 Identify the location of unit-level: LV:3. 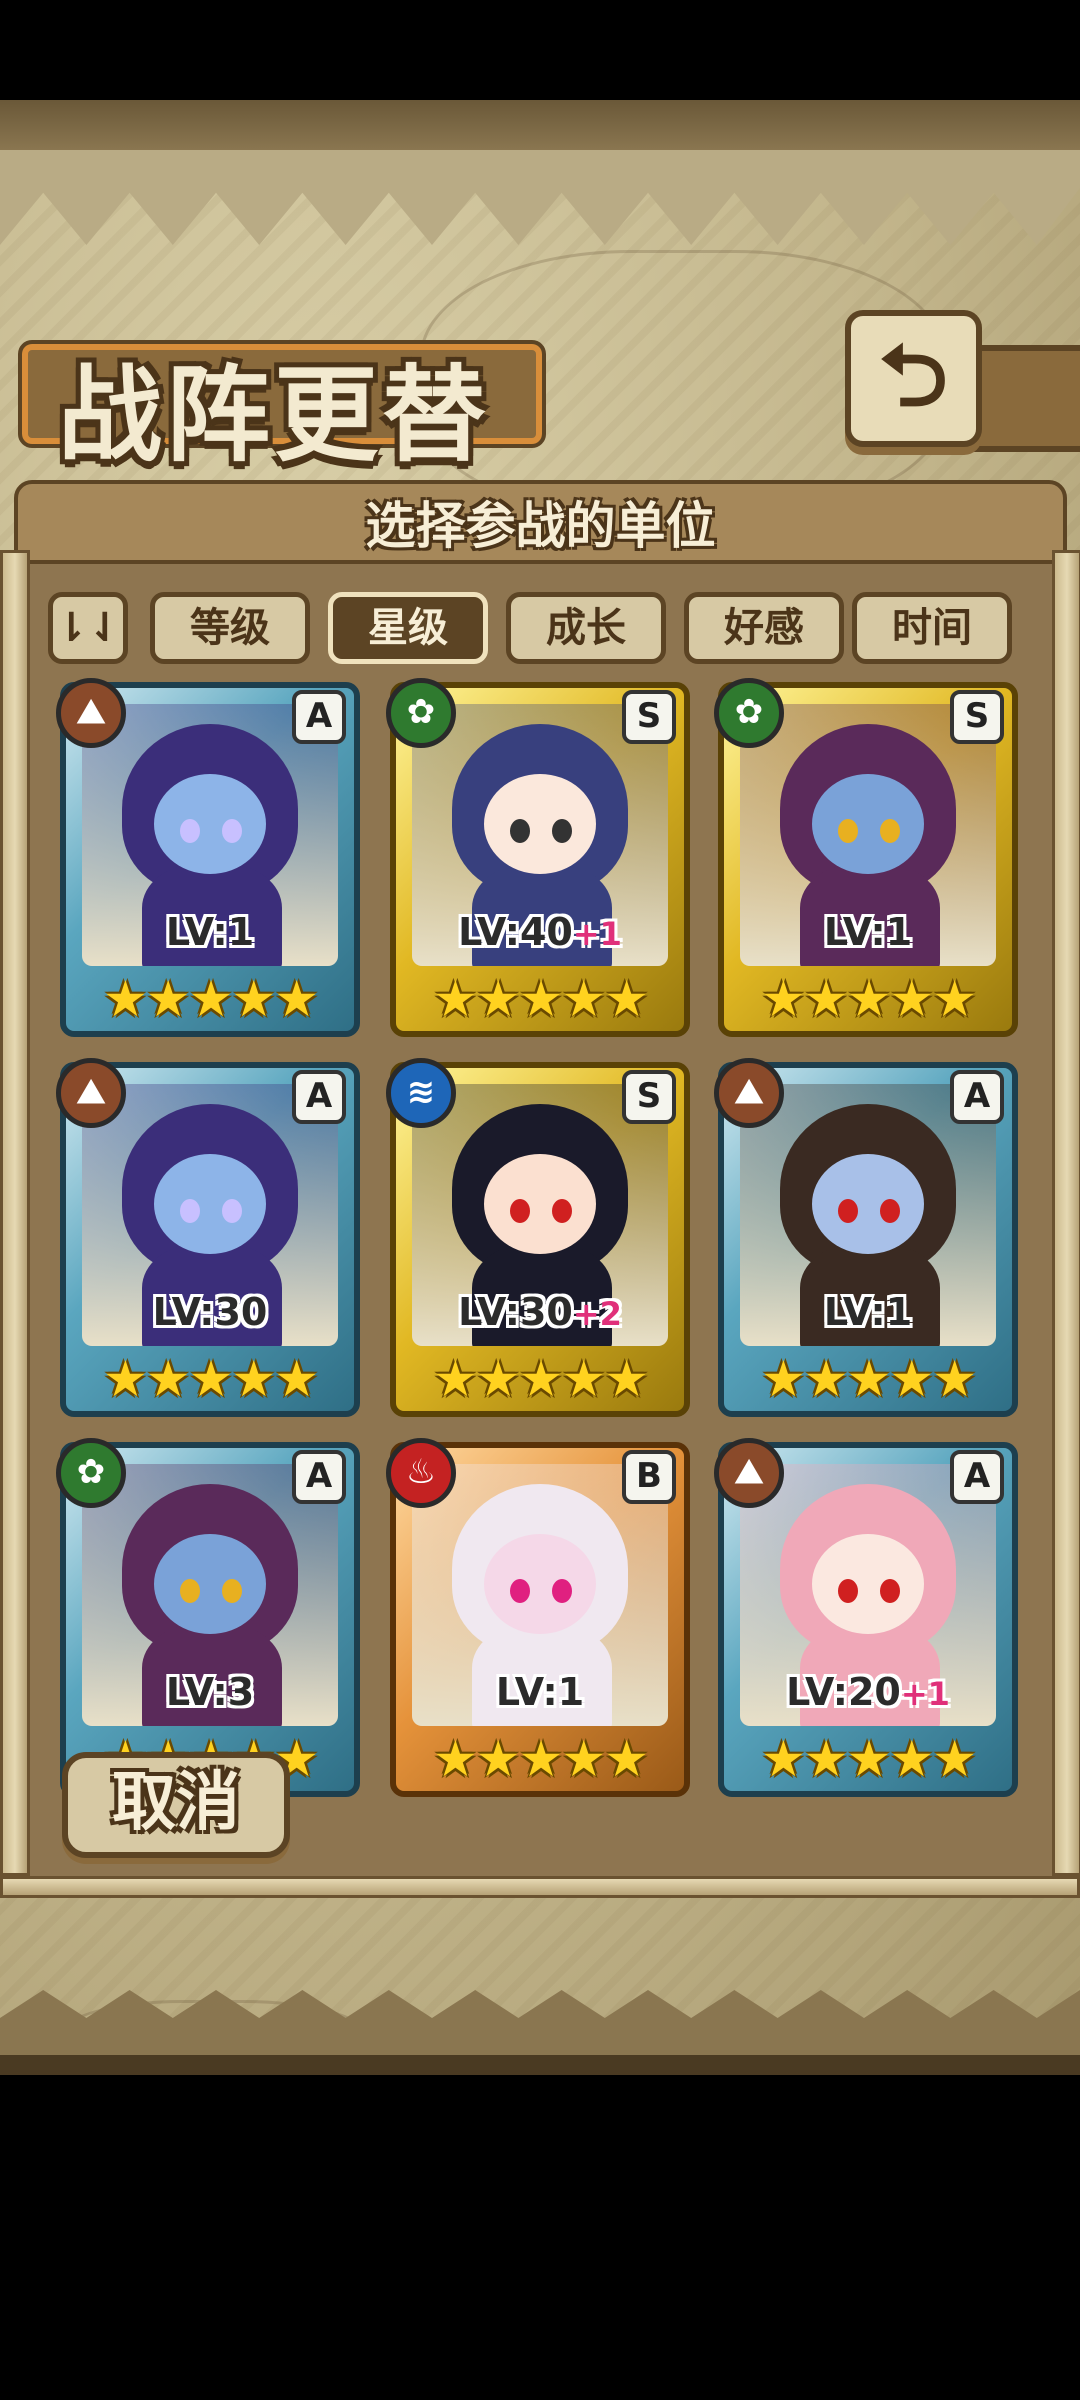
(210, 1692).